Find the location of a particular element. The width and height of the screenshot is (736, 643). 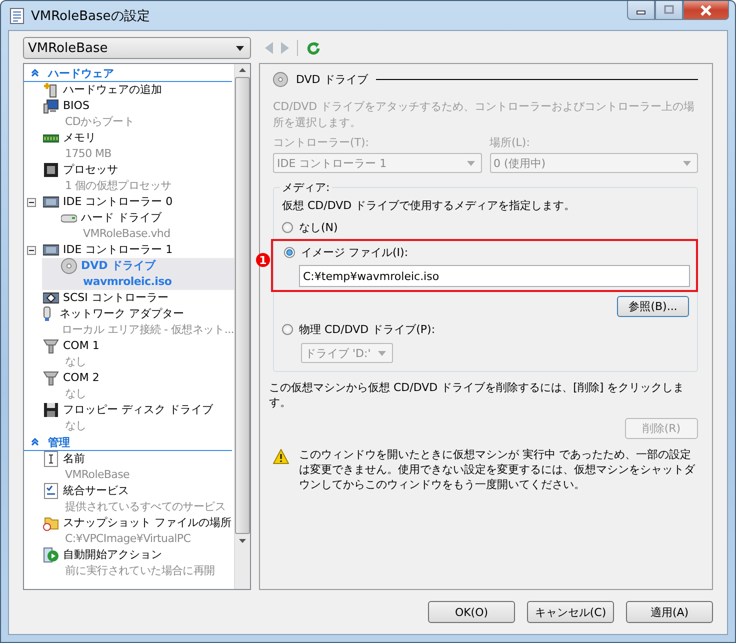

path-field: C:¥temp¥wavmroleic.iso is located at coordinates (494, 276).